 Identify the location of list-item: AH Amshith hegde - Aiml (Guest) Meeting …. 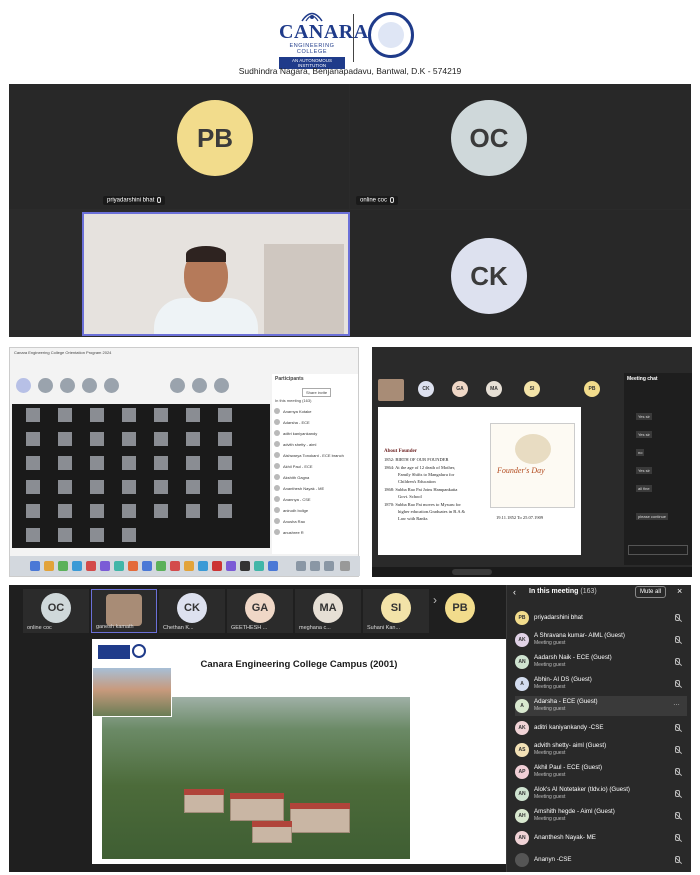
(601, 816).